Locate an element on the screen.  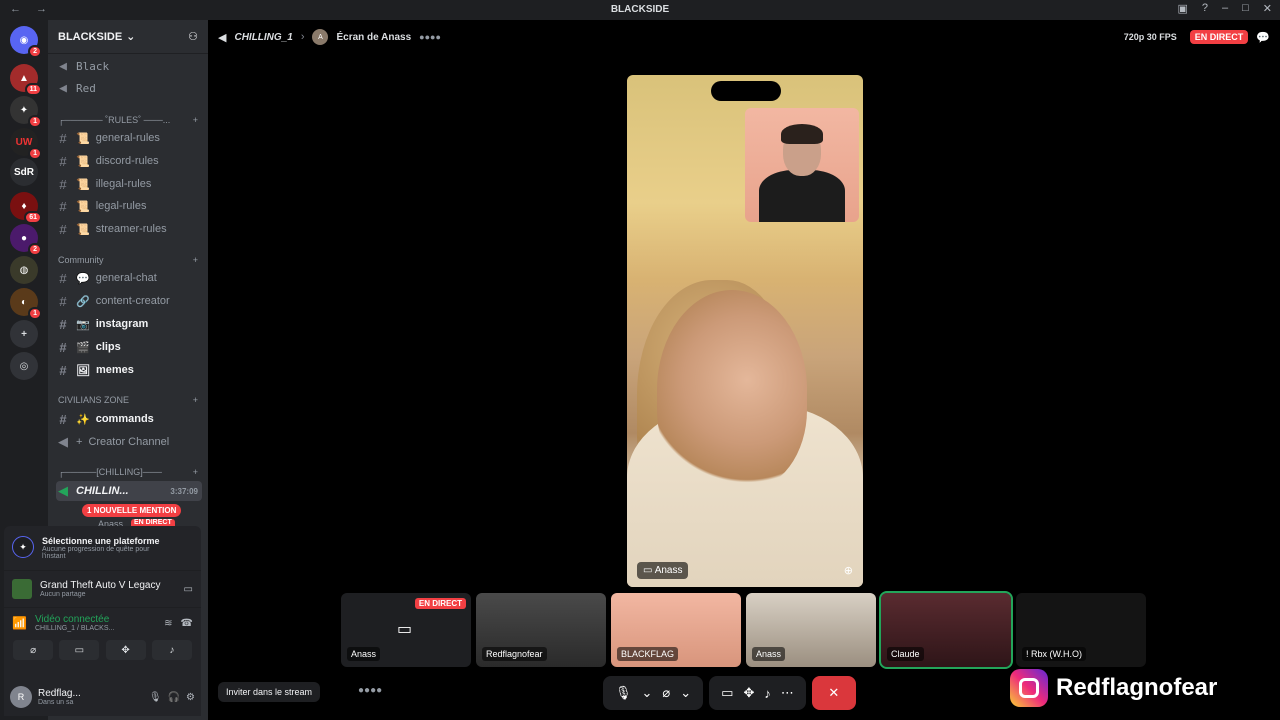
server-header: BLACKSIDE ⌄ ⚇ is located at coordinates (128, 37).